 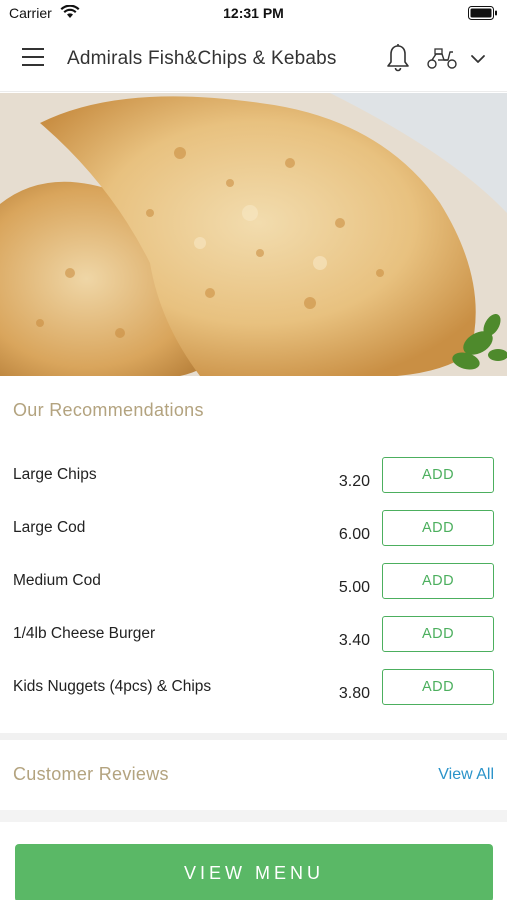 What do you see at coordinates (91, 774) in the screenshot?
I see `customer-reviews-title: Customer Reviews` at bounding box center [91, 774].